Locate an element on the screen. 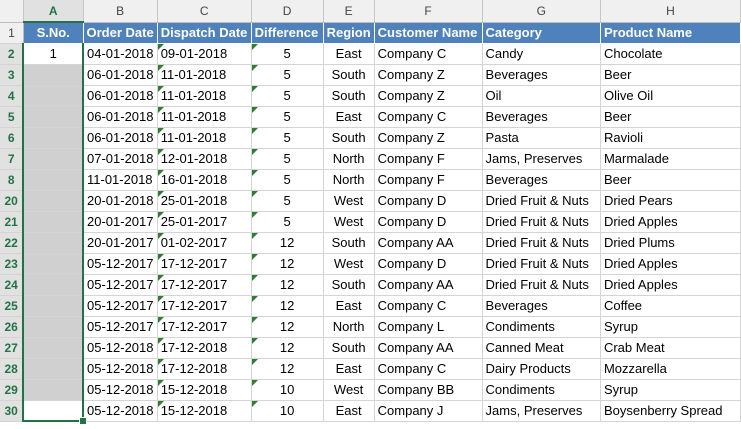 The height and width of the screenshot is (429, 741). header-region: Region is located at coordinates (349, 33).